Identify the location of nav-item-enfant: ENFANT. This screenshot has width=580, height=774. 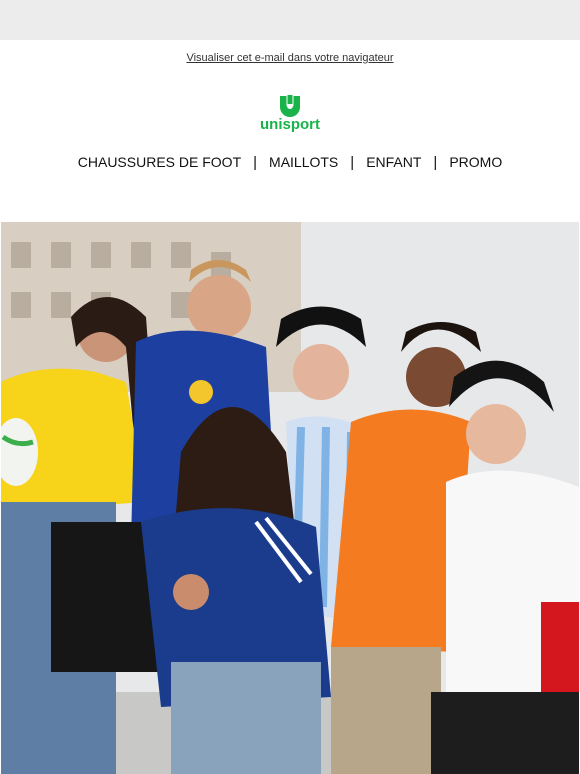
(393, 162).